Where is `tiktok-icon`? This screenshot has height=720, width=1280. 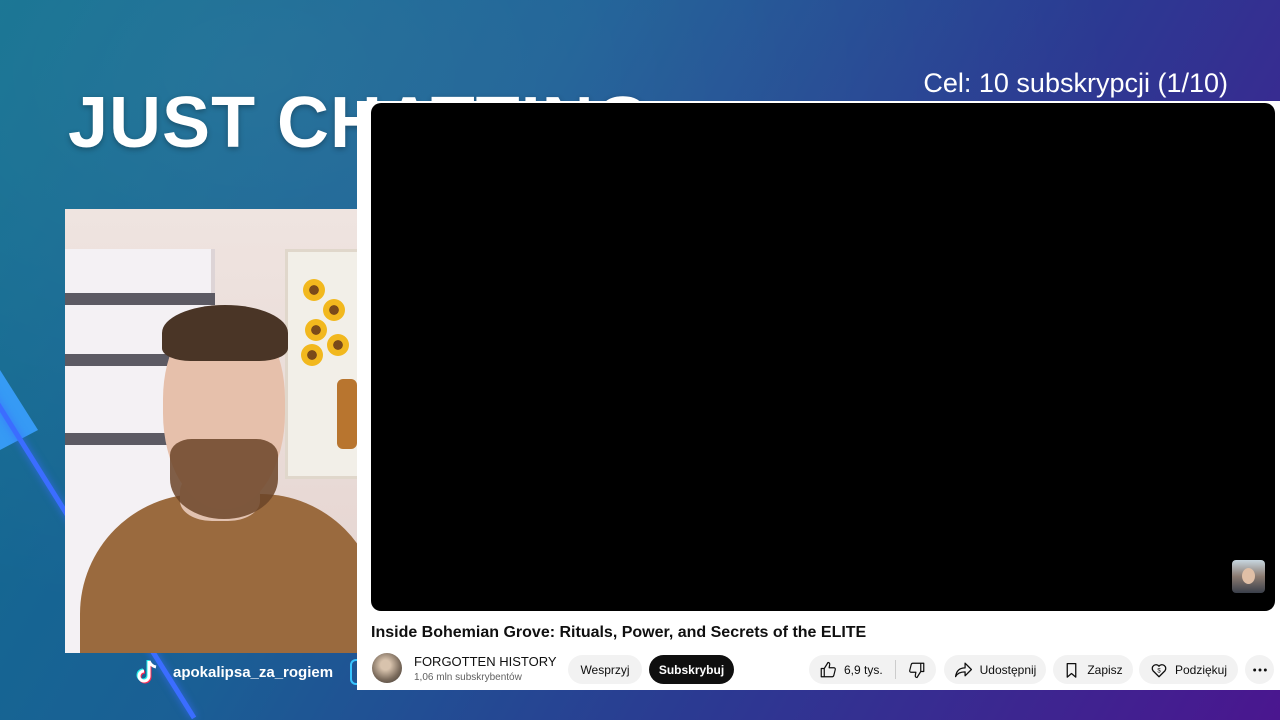
tiktok-icon is located at coordinates (147, 672).